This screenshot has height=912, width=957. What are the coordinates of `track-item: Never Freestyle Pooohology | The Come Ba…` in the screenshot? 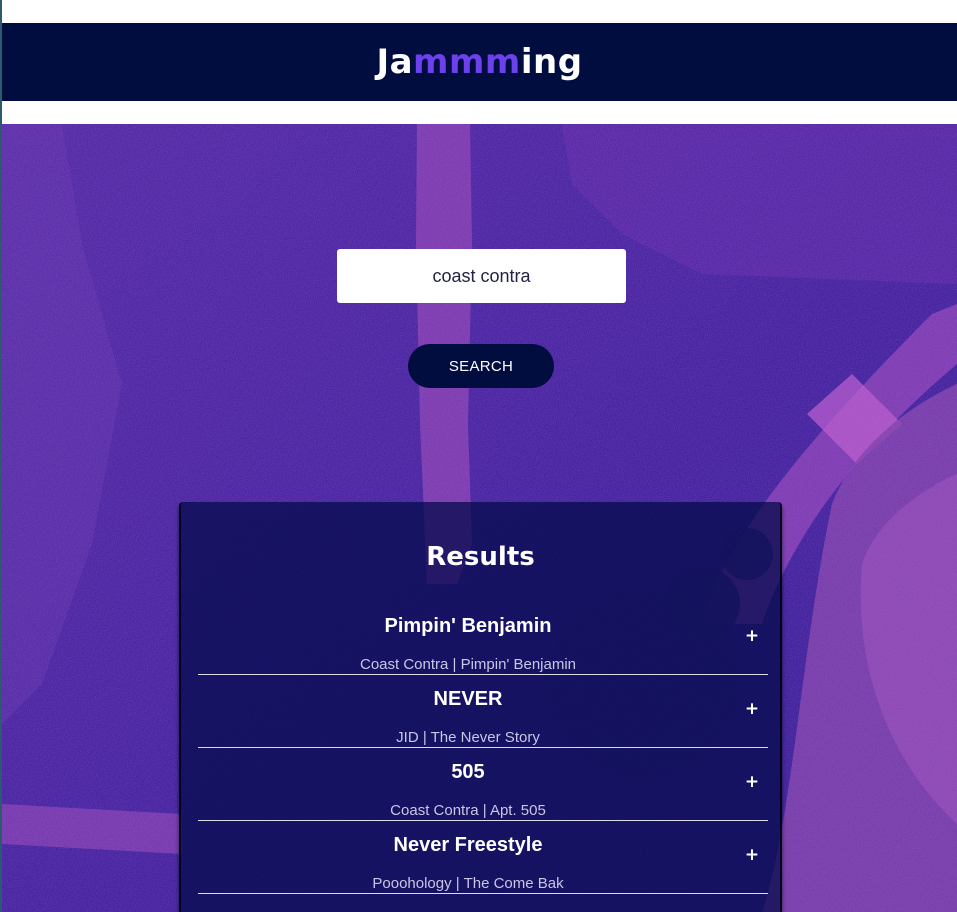 It's located at (483, 857).